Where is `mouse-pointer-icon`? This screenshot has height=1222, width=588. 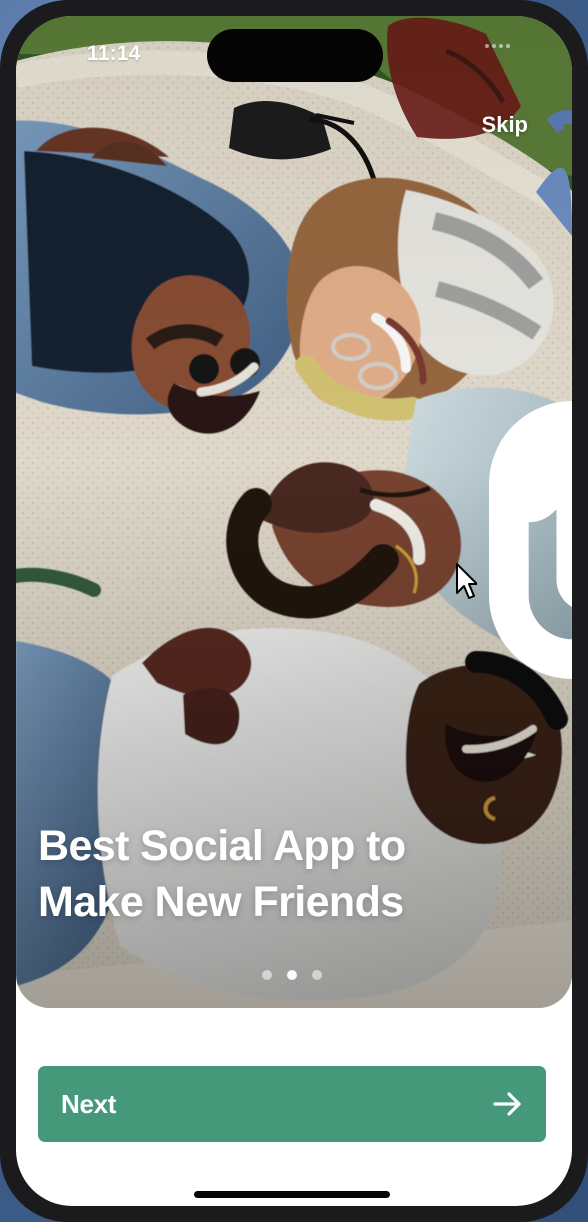 mouse-pointer-icon is located at coordinates (466, 581).